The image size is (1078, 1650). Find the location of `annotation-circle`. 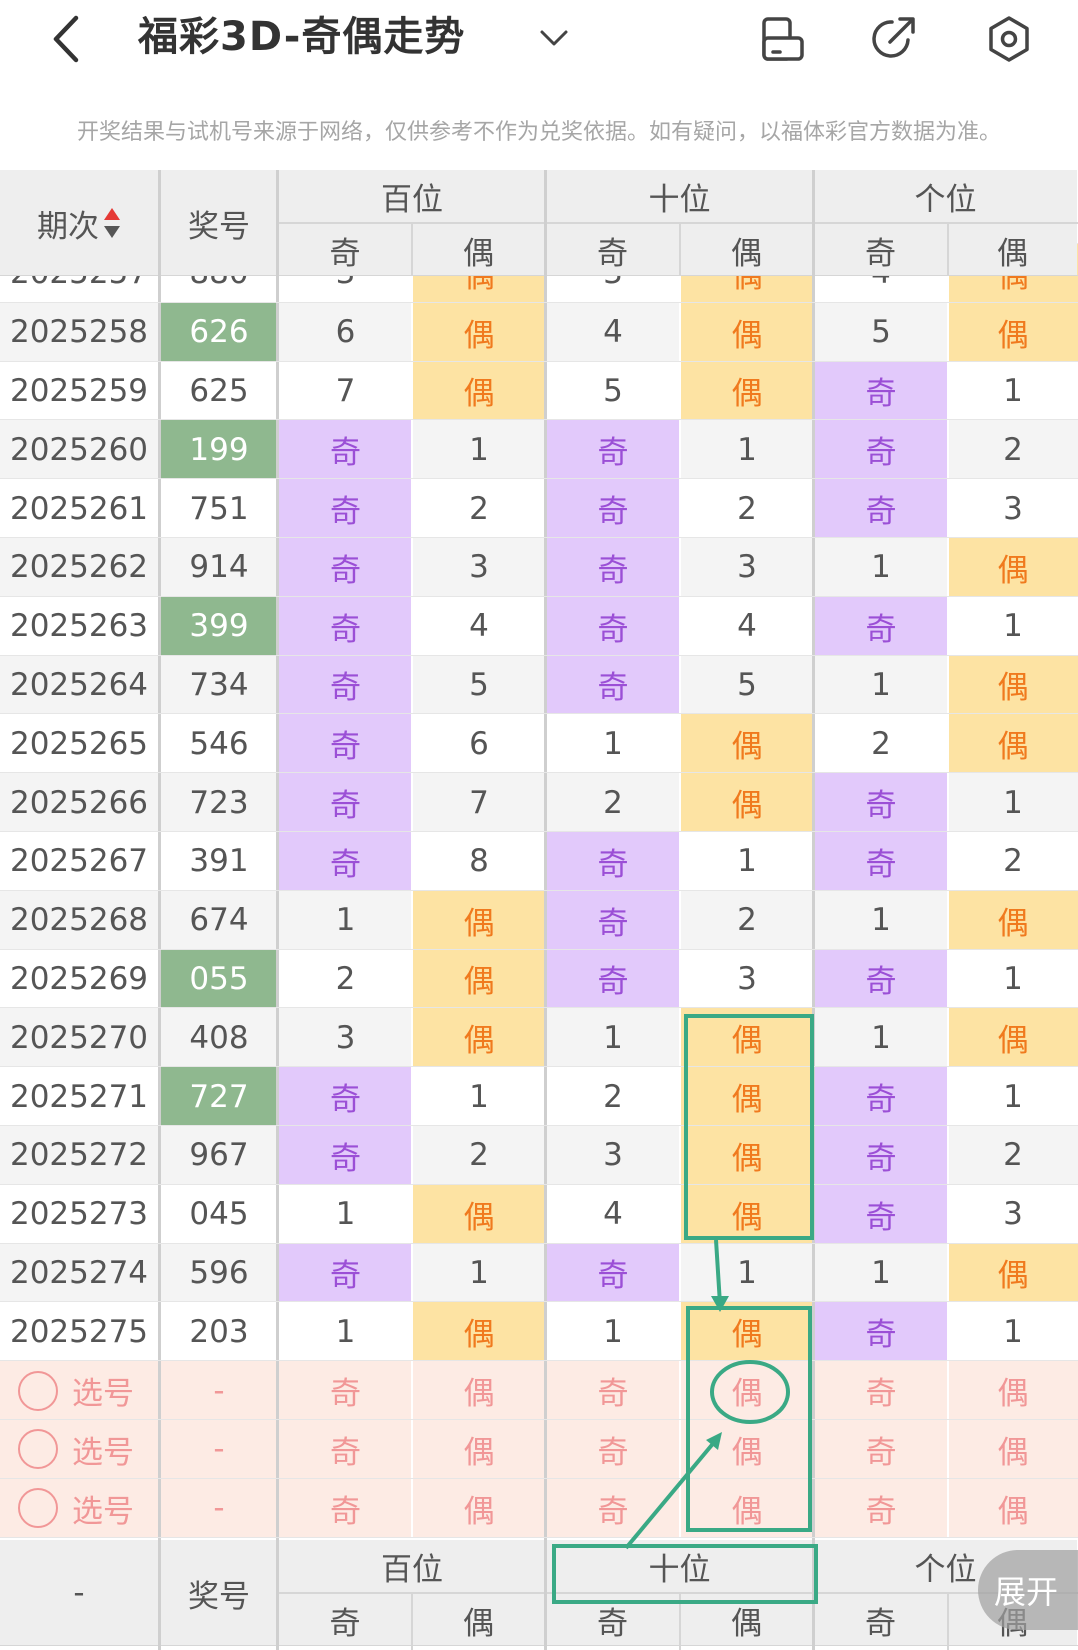

annotation-circle is located at coordinates (750, 1392).